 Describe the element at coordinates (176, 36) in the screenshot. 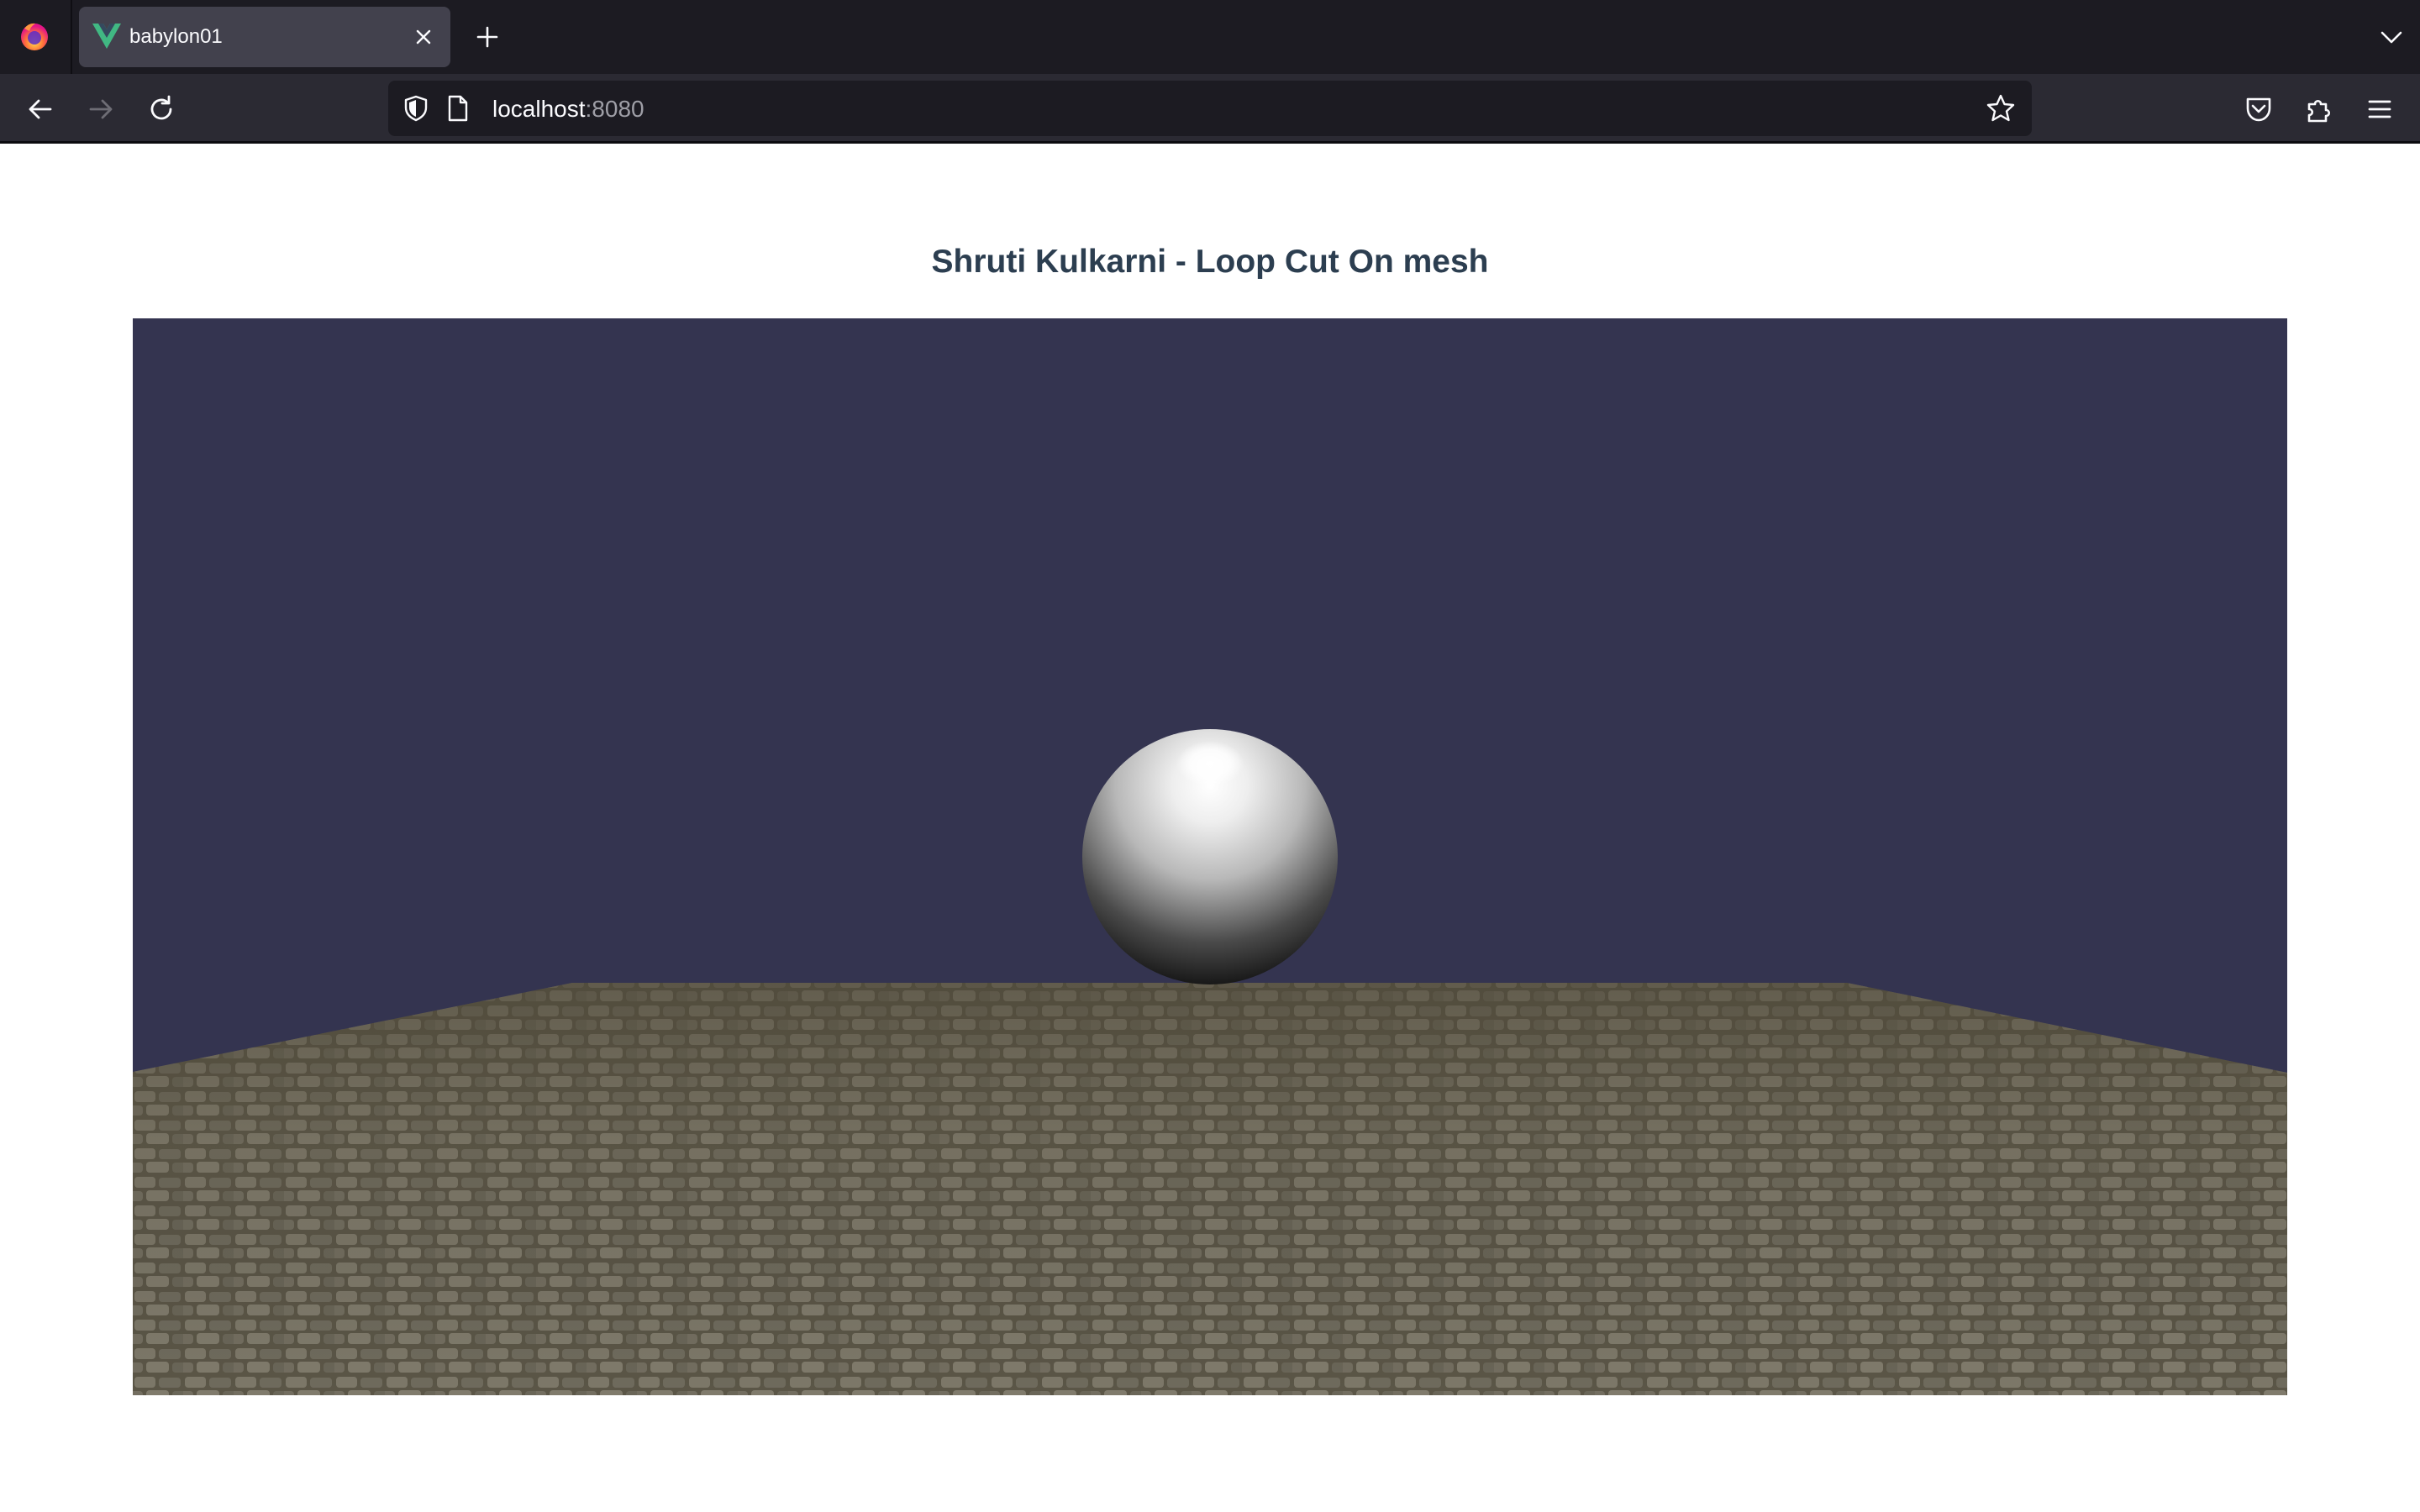

I see `tab-title: babylon01` at that location.